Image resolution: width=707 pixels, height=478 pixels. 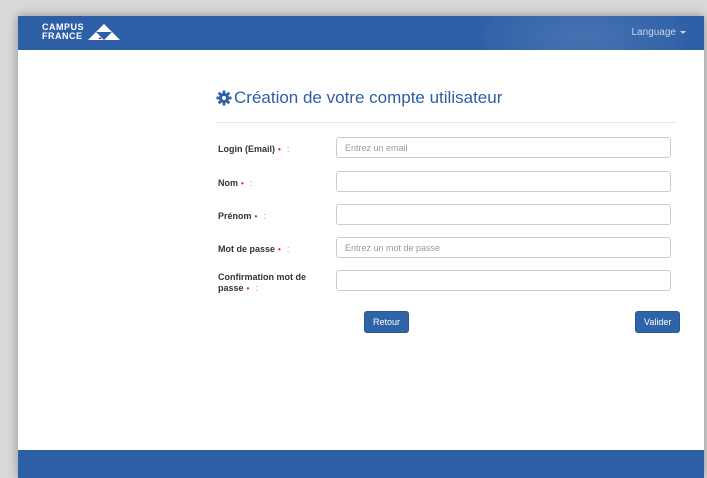 I want to click on back-button: Retour, so click(x=387, y=322).